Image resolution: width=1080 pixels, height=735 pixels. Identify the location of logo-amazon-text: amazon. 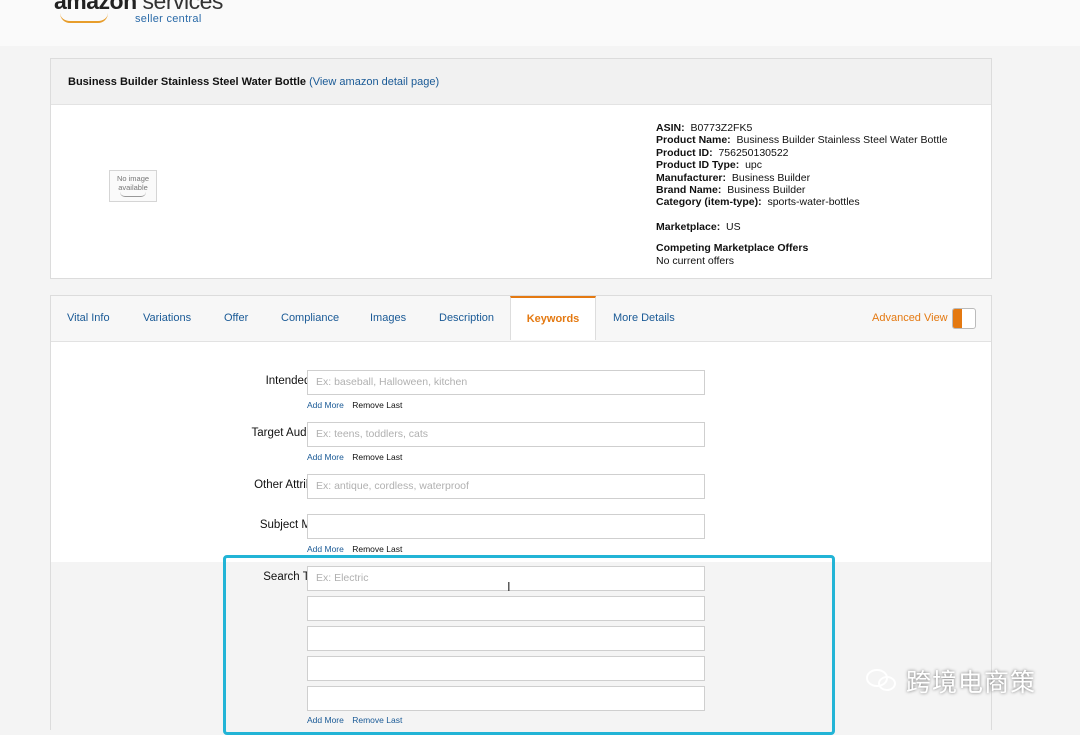
(95, 7).